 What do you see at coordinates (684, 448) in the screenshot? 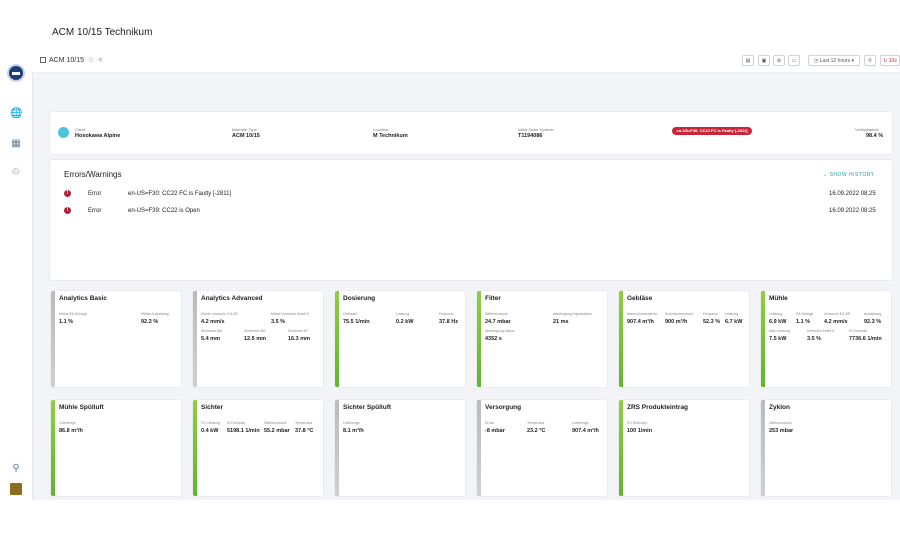
I see `card-zrs-produkteintrag: ZRS Produkteintrag FU Drehzahl 100 1/min` at bounding box center [684, 448].